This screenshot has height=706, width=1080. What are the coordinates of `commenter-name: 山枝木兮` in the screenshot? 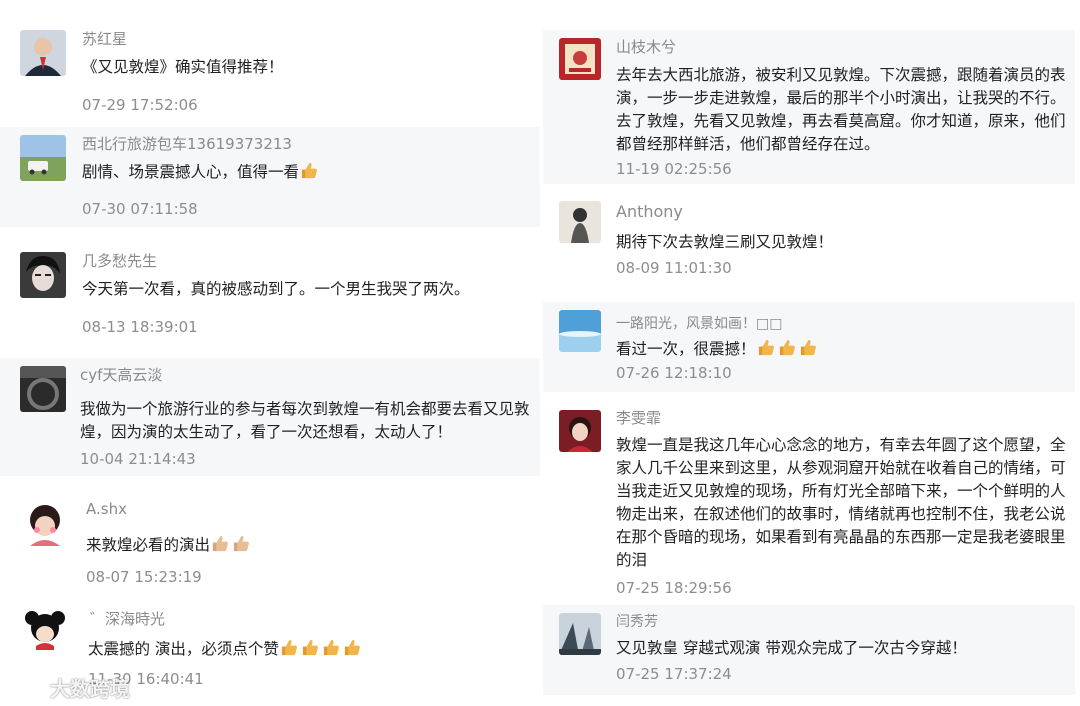 It's located at (646, 46).